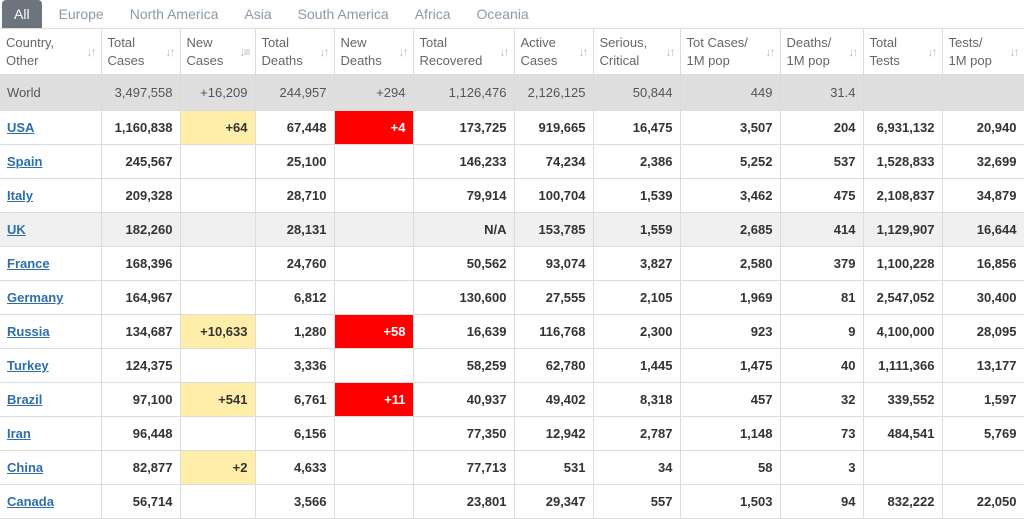 The height and width of the screenshot is (519, 1024). Describe the element at coordinates (28, 331) in the screenshot. I see `country-link: Russia` at that location.